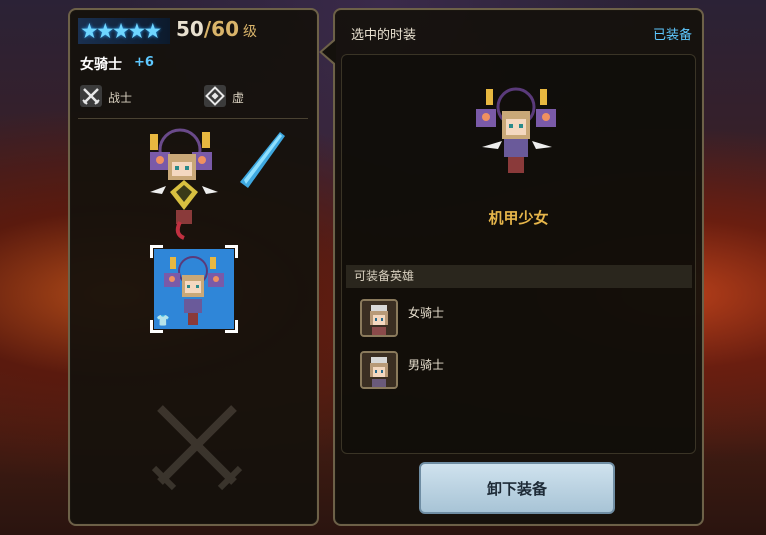 The image size is (766, 535). What do you see at coordinates (120, 98) in the screenshot?
I see `class-label: 战士` at bounding box center [120, 98].